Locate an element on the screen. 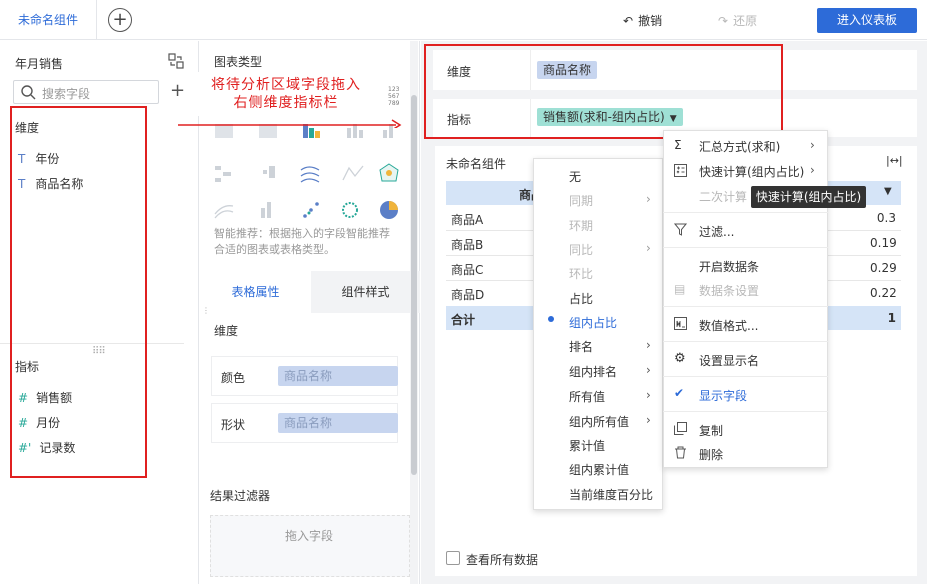 The height and width of the screenshot is (584, 927). menu-item-cumulative: 累计值 is located at coordinates (587, 445).